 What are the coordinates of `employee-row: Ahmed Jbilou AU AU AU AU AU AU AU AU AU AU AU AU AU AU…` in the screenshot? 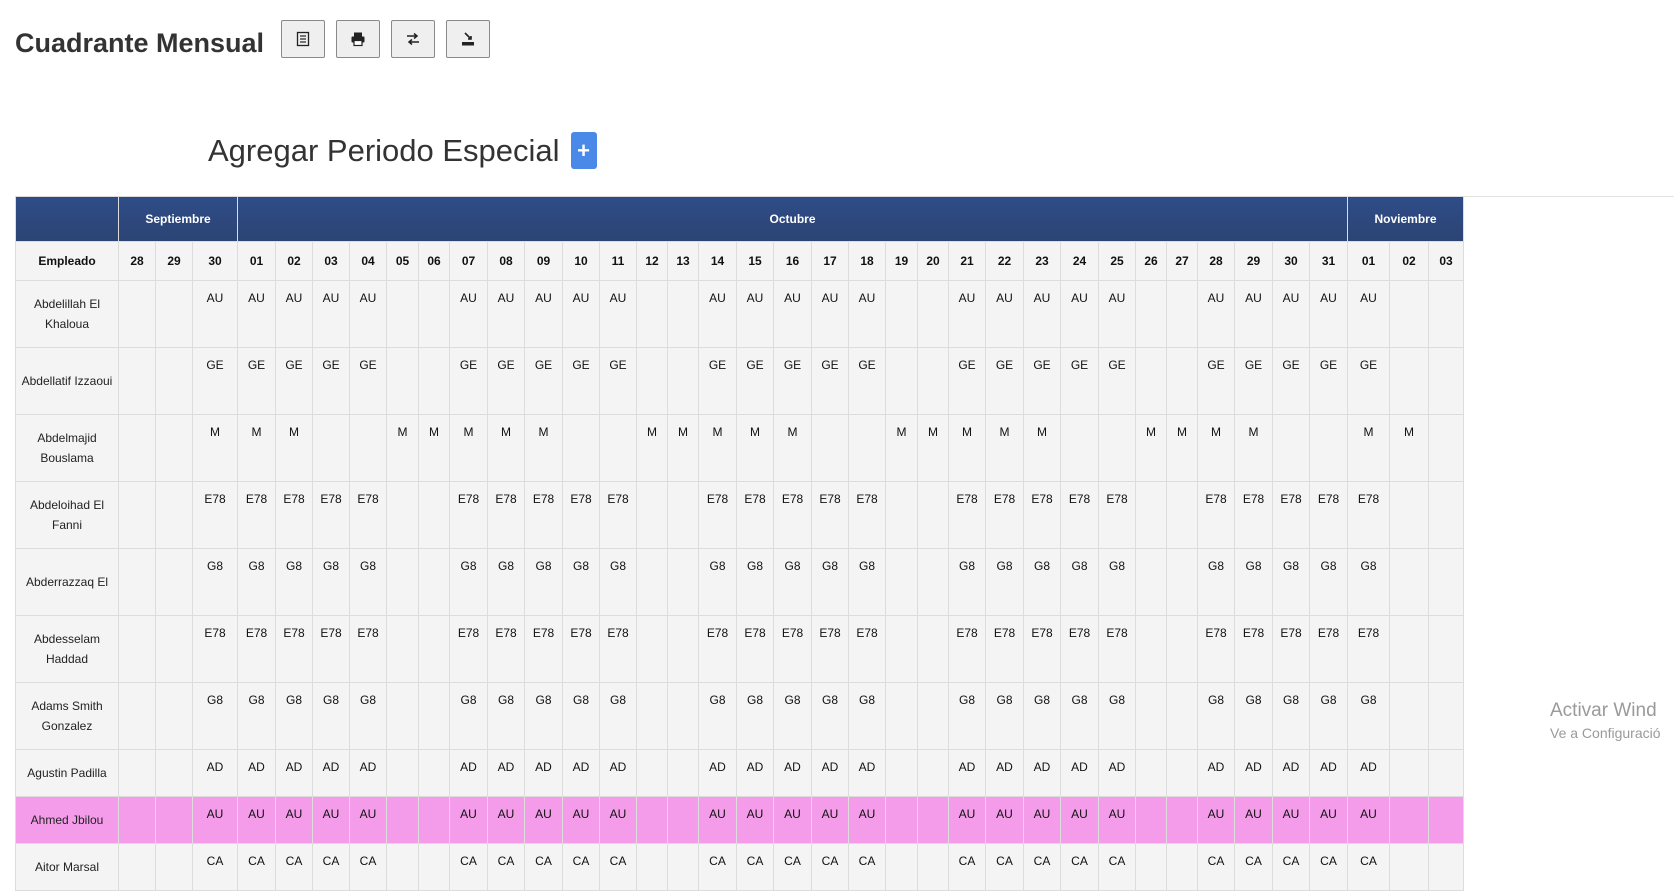 It's located at (739, 820).